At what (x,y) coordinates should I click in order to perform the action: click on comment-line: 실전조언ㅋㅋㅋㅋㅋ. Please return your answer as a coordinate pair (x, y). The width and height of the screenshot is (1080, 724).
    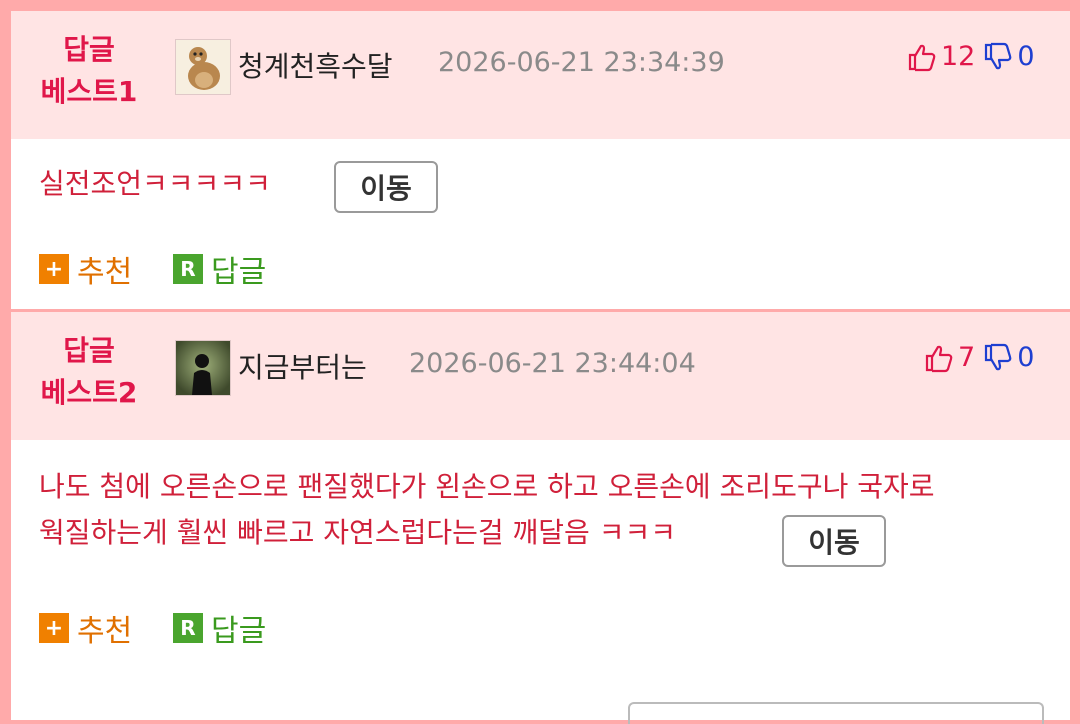
    Looking at the image, I should click on (155, 183).